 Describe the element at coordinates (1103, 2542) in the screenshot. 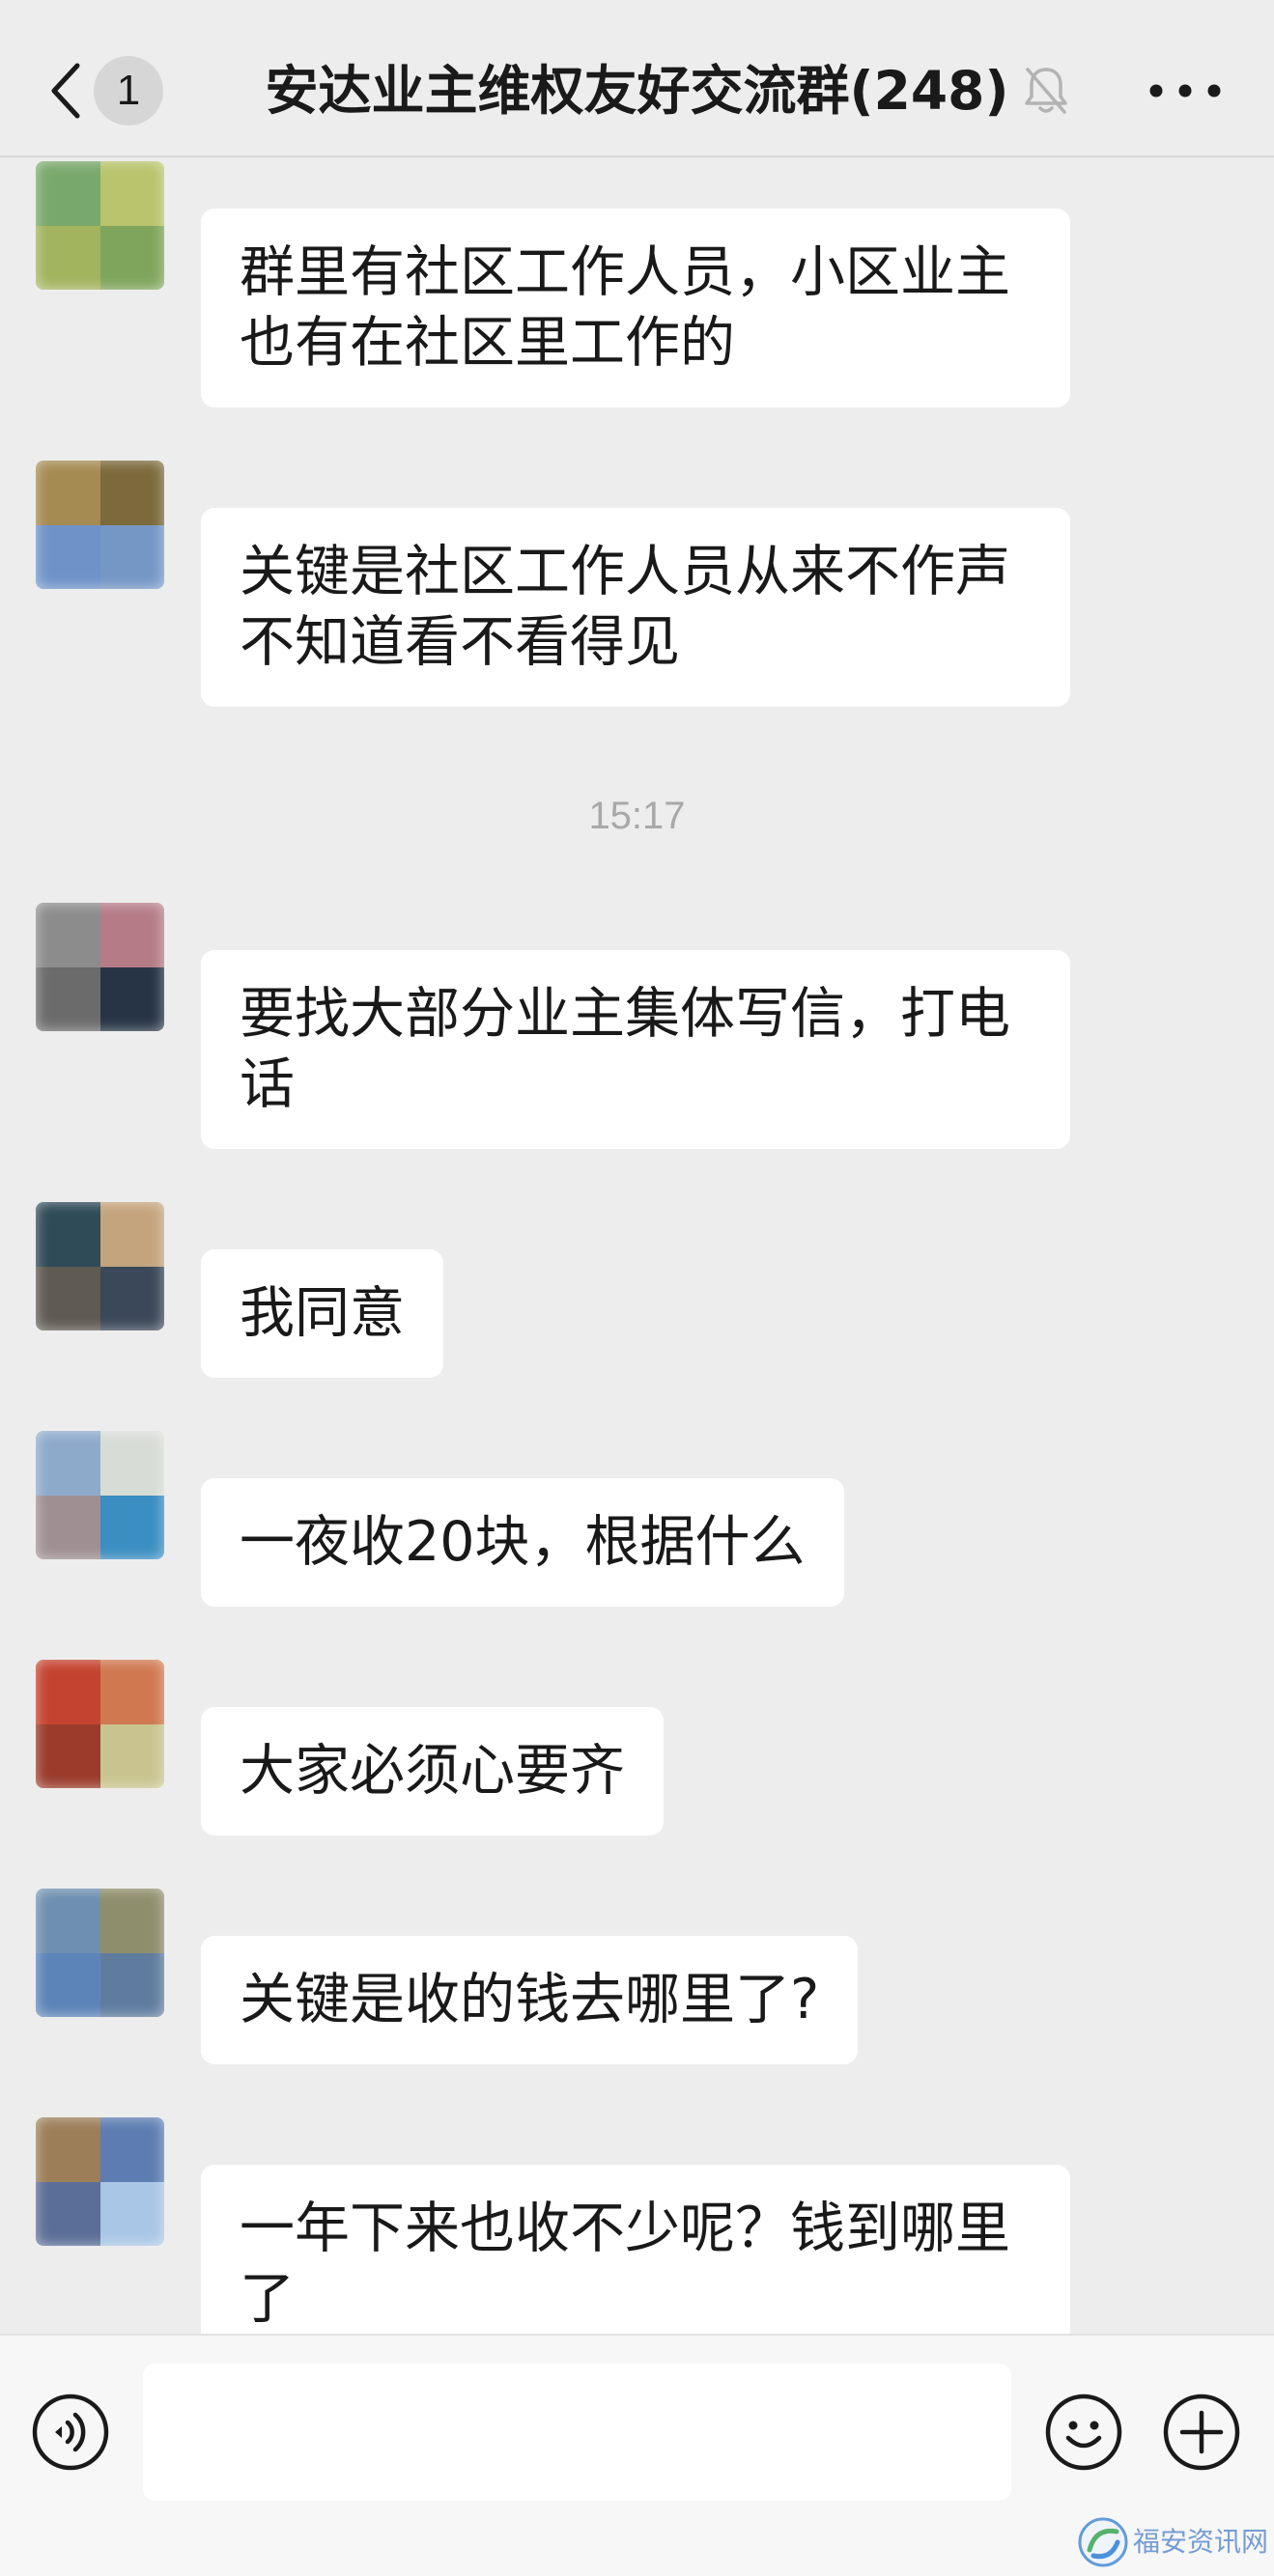

I see `watermark-logo-icon` at that location.